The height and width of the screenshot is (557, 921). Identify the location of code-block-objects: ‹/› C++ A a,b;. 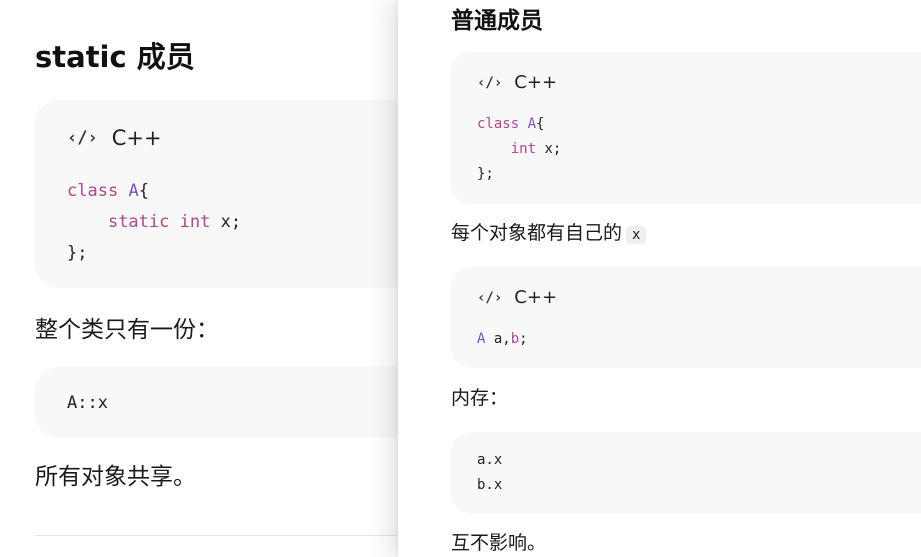
(686, 317).